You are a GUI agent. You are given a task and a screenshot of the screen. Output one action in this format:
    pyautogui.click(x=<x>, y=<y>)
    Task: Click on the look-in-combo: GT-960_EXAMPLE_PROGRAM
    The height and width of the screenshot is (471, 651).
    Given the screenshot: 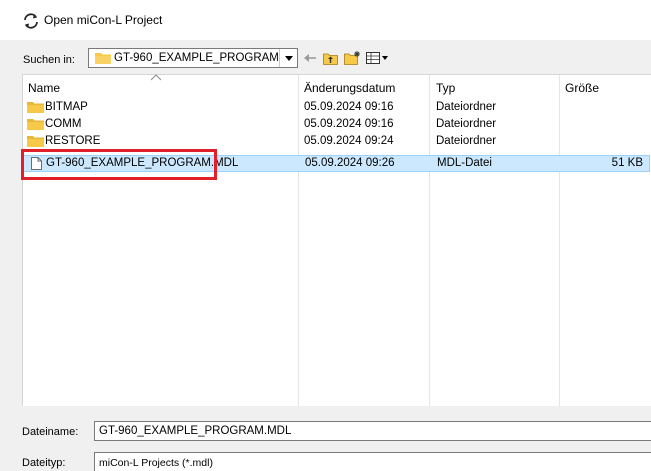 What is the action you would take?
    pyautogui.click(x=193, y=58)
    